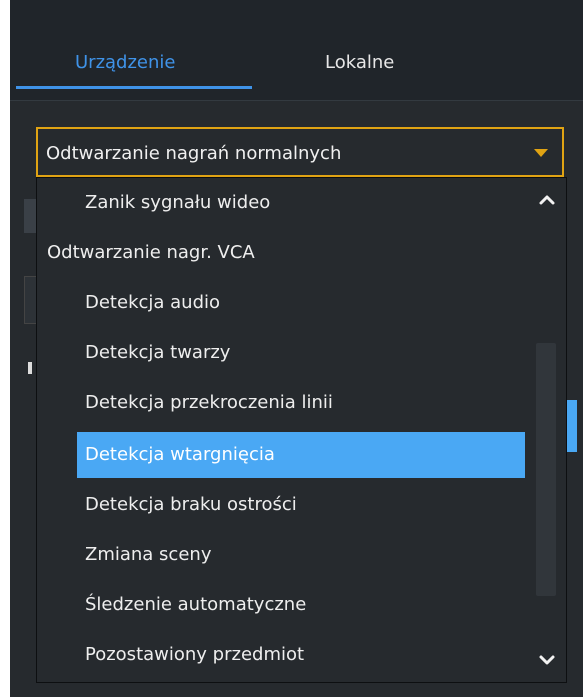 The height and width of the screenshot is (697, 583). Describe the element at coordinates (296, 100) in the screenshot. I see `tab-divider` at that location.